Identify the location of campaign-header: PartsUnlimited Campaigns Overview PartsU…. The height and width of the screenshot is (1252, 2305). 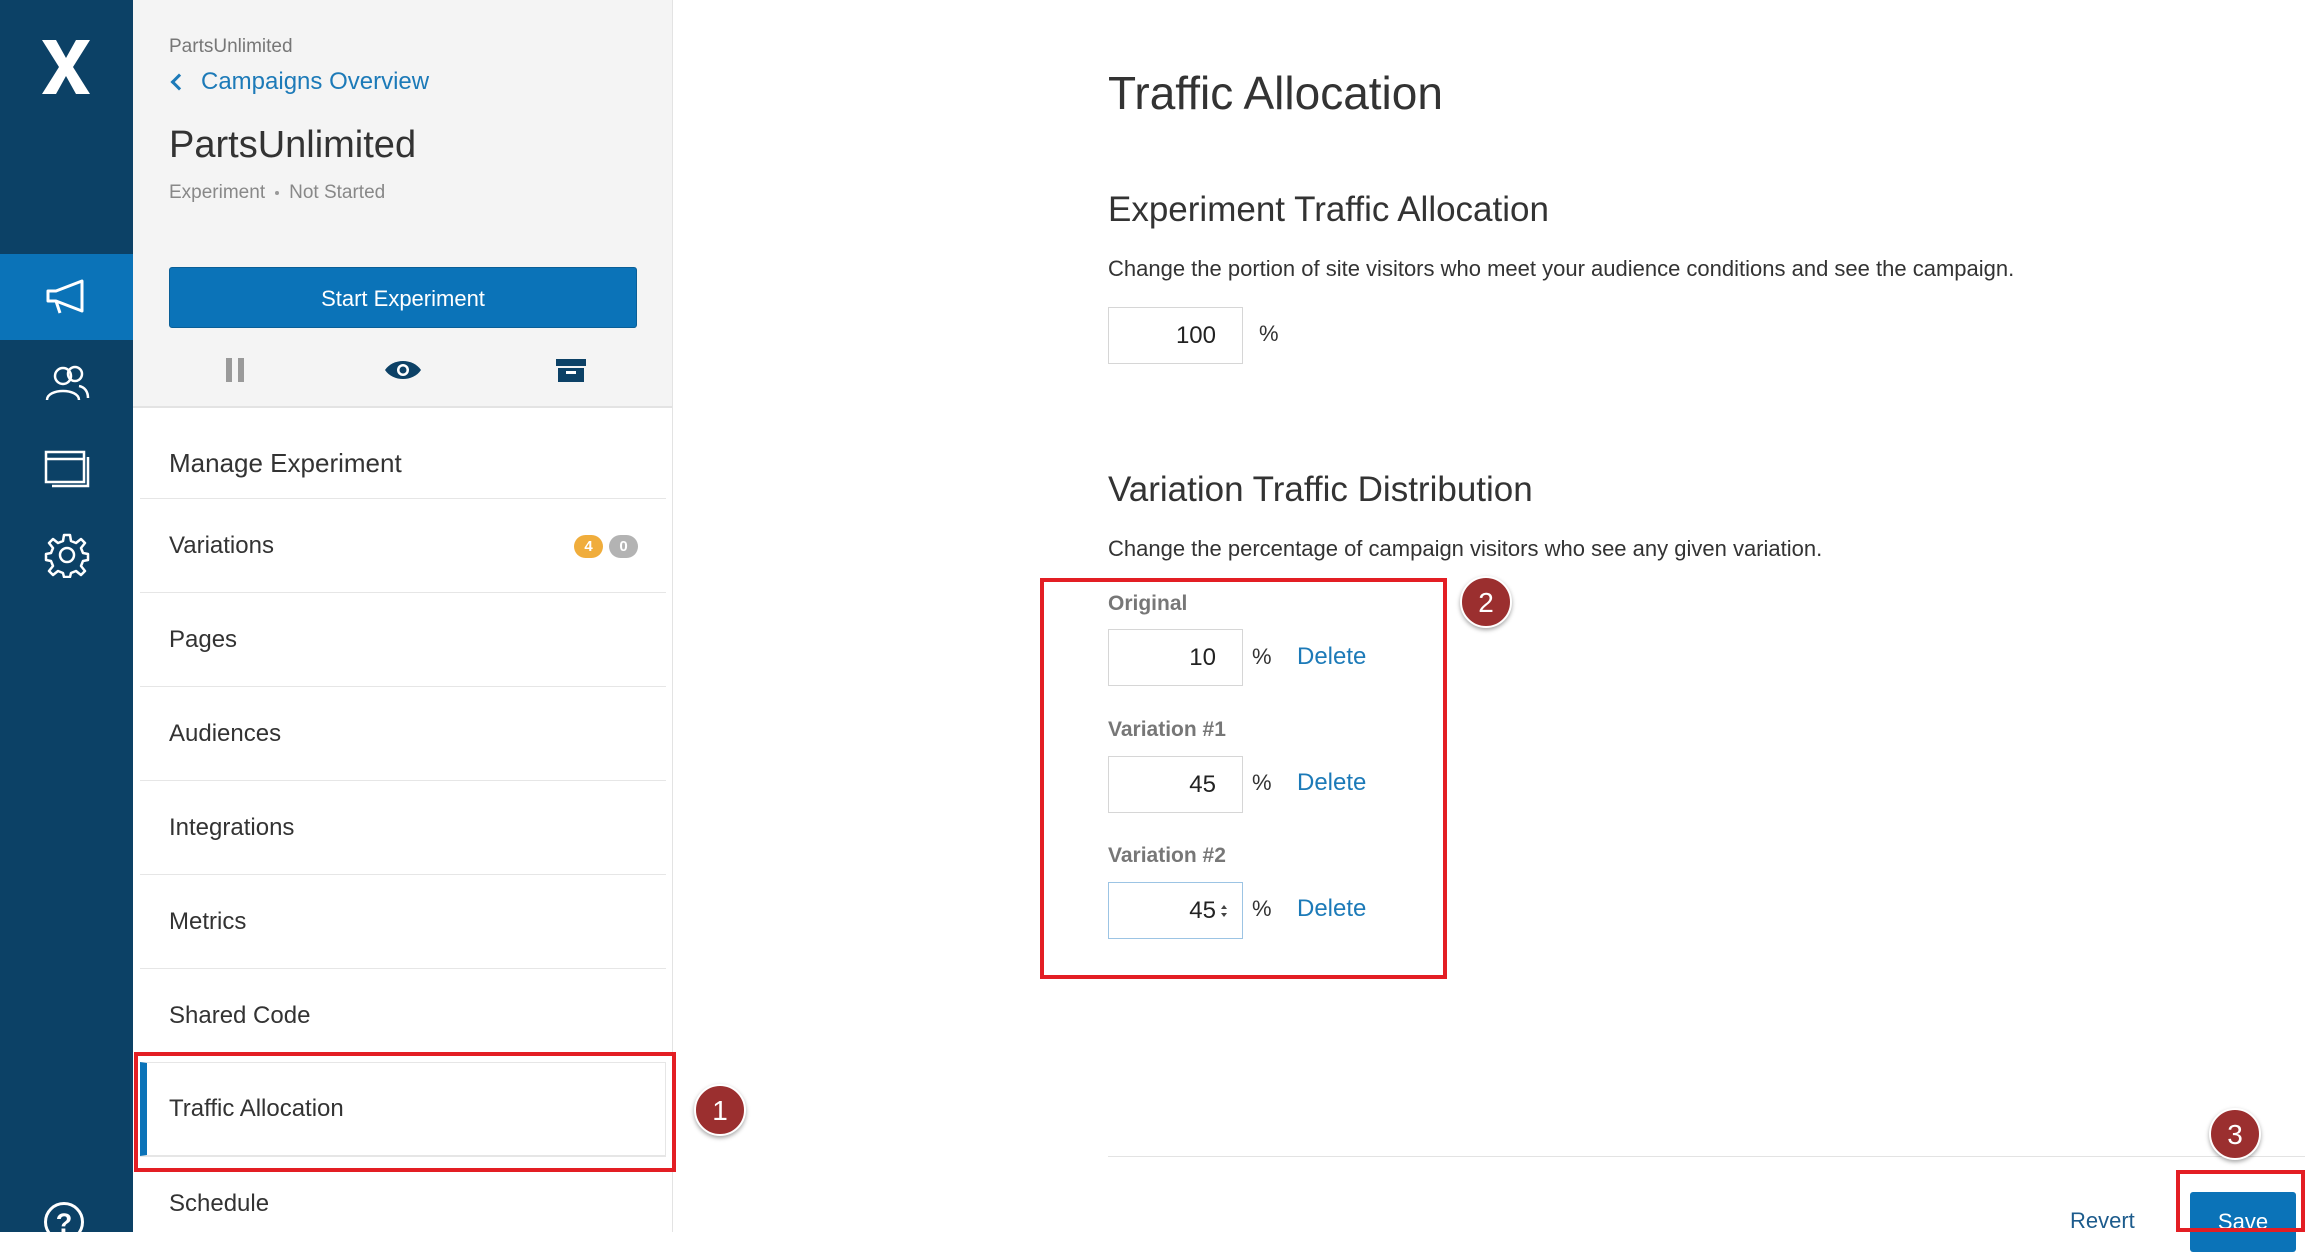
(402, 204).